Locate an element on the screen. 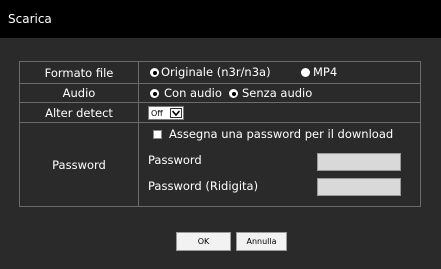 This screenshot has width=441, height=269. radio-originale-label: Originale (n3r/n3a) is located at coordinates (216, 72).